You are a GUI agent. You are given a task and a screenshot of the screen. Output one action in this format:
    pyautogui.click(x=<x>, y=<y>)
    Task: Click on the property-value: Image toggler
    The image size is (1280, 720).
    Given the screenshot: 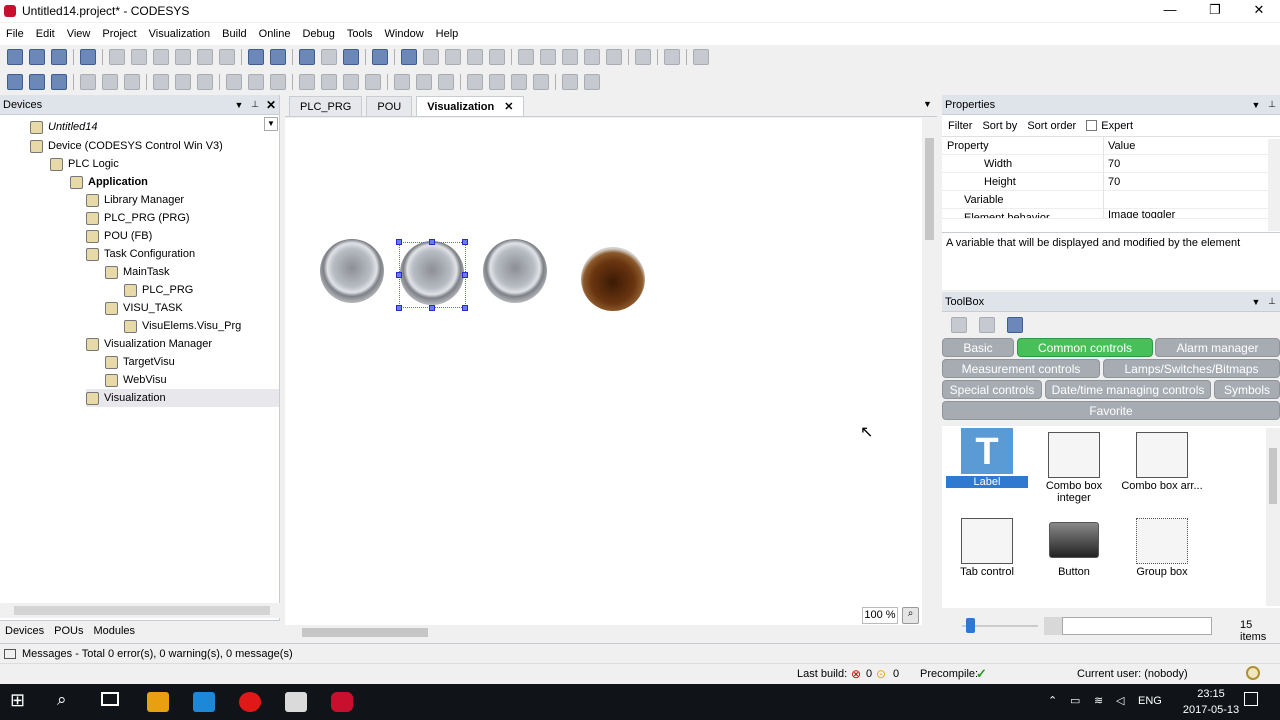 What is the action you would take?
    pyautogui.click(x=1139, y=213)
    